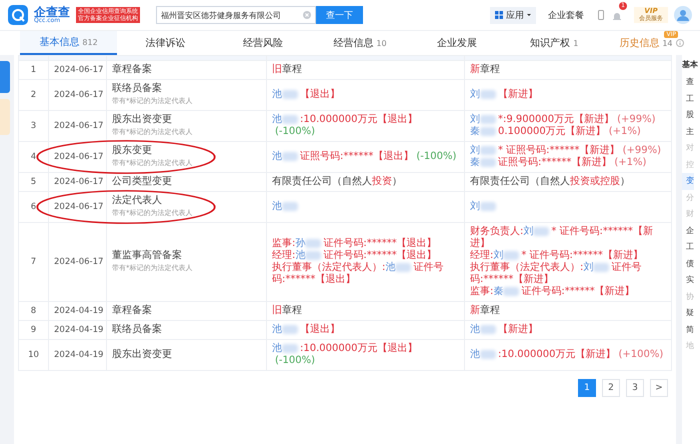 This screenshot has height=444, width=700. What do you see at coordinates (513, 15) in the screenshot?
I see `apps-menu: 应用` at bounding box center [513, 15].